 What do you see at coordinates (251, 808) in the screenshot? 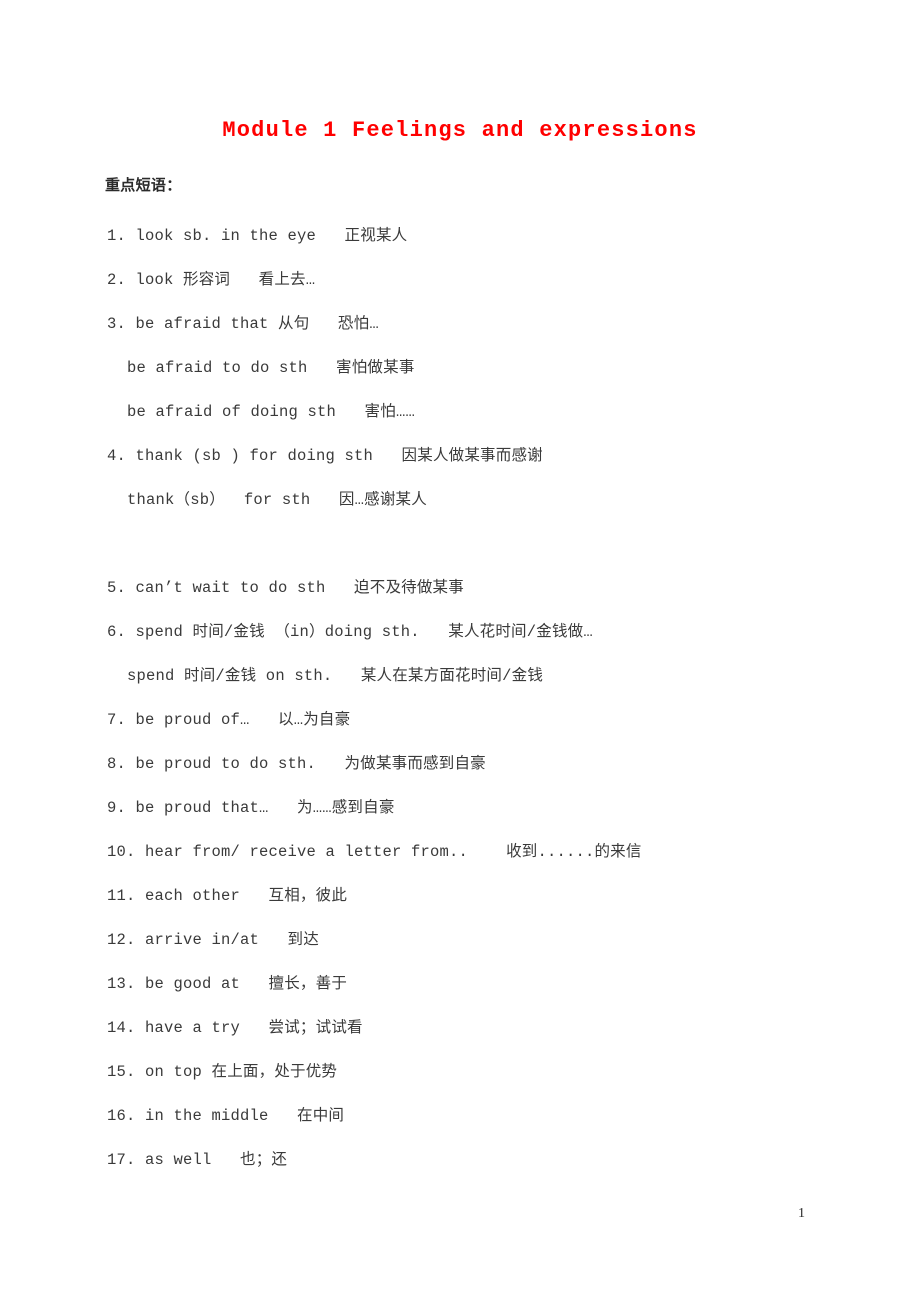
I see `phrase-item: 9. be proud that… 为……感到自豪` at bounding box center [251, 808].